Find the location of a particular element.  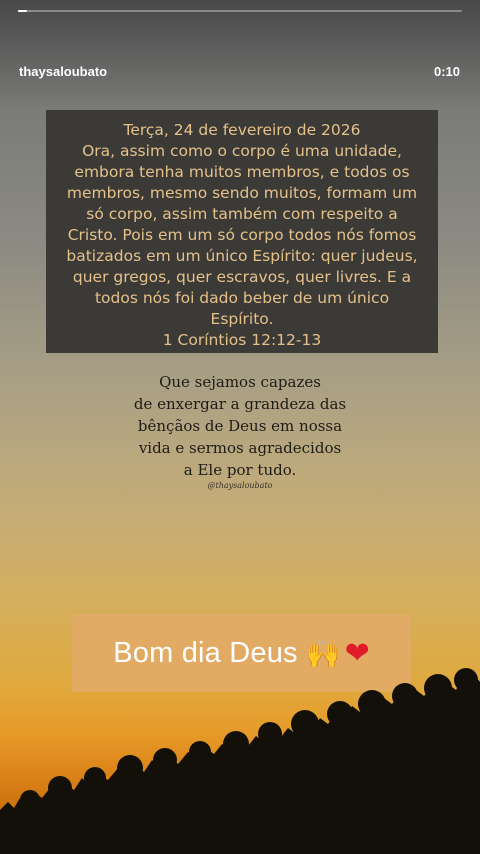

verse-reference: 1 Coríntios 12:12-13 is located at coordinates (242, 340).